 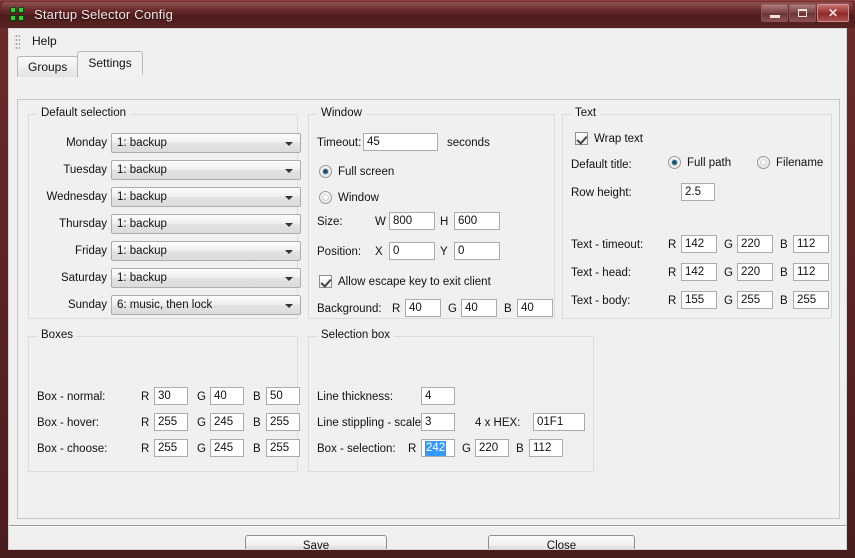 What do you see at coordinates (171, 422) in the screenshot?
I see `input-box-hover-r: 255` at bounding box center [171, 422].